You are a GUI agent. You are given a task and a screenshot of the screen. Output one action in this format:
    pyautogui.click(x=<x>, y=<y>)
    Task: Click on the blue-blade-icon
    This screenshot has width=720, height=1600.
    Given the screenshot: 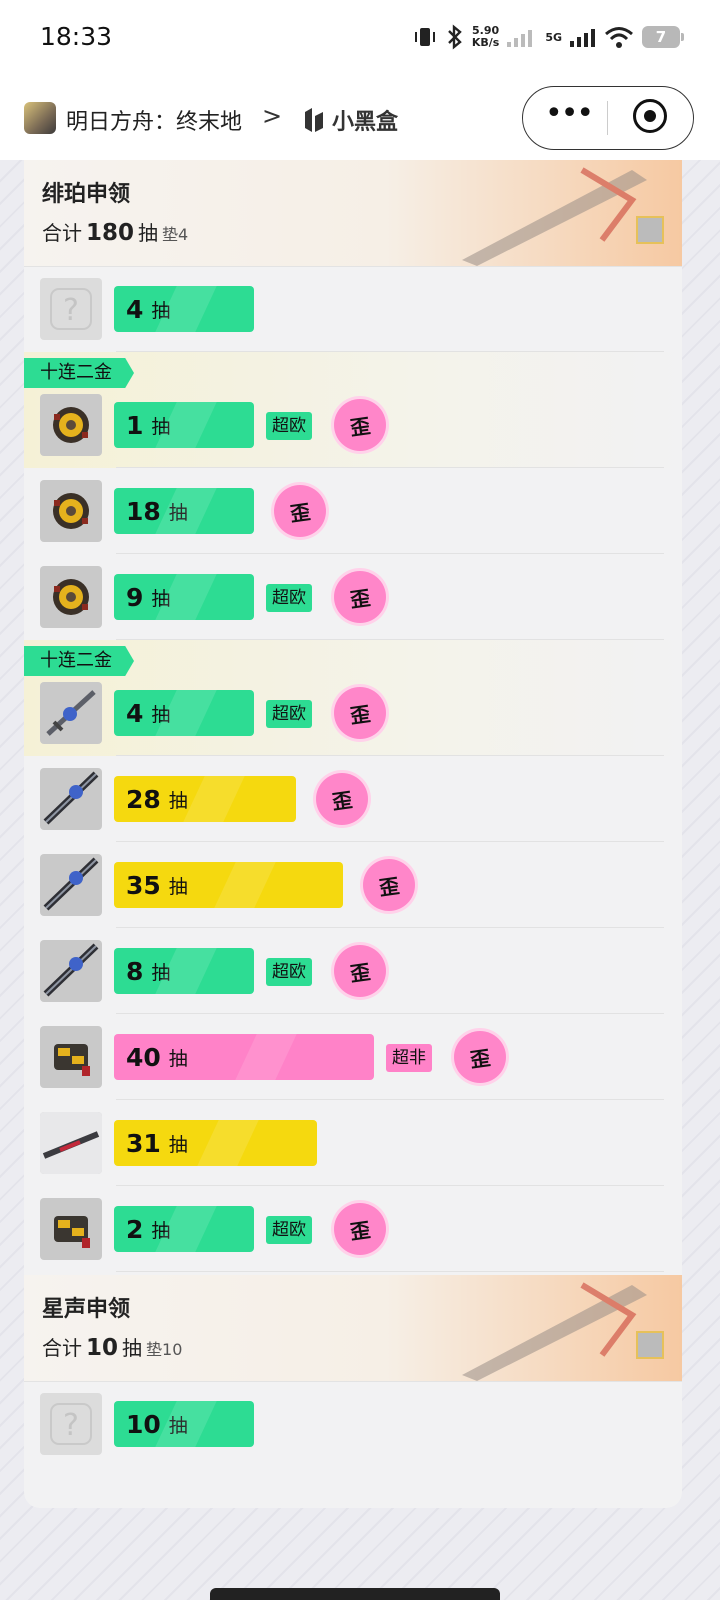 What is the action you would take?
    pyautogui.click(x=71, y=713)
    